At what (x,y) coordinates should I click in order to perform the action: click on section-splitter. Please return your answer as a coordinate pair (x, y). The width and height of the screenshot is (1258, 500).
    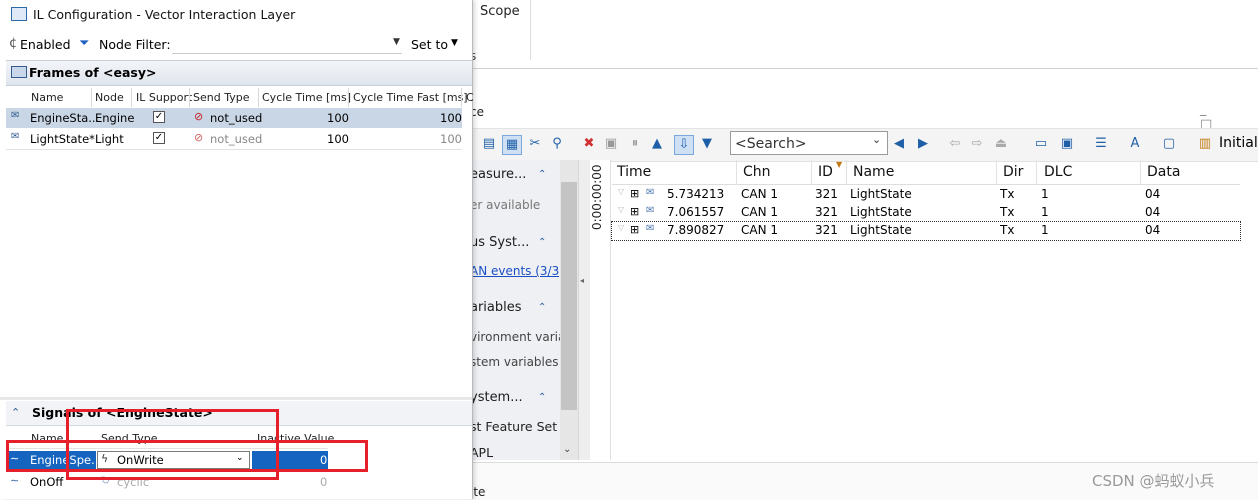
    Looking at the image, I should click on (236, 398).